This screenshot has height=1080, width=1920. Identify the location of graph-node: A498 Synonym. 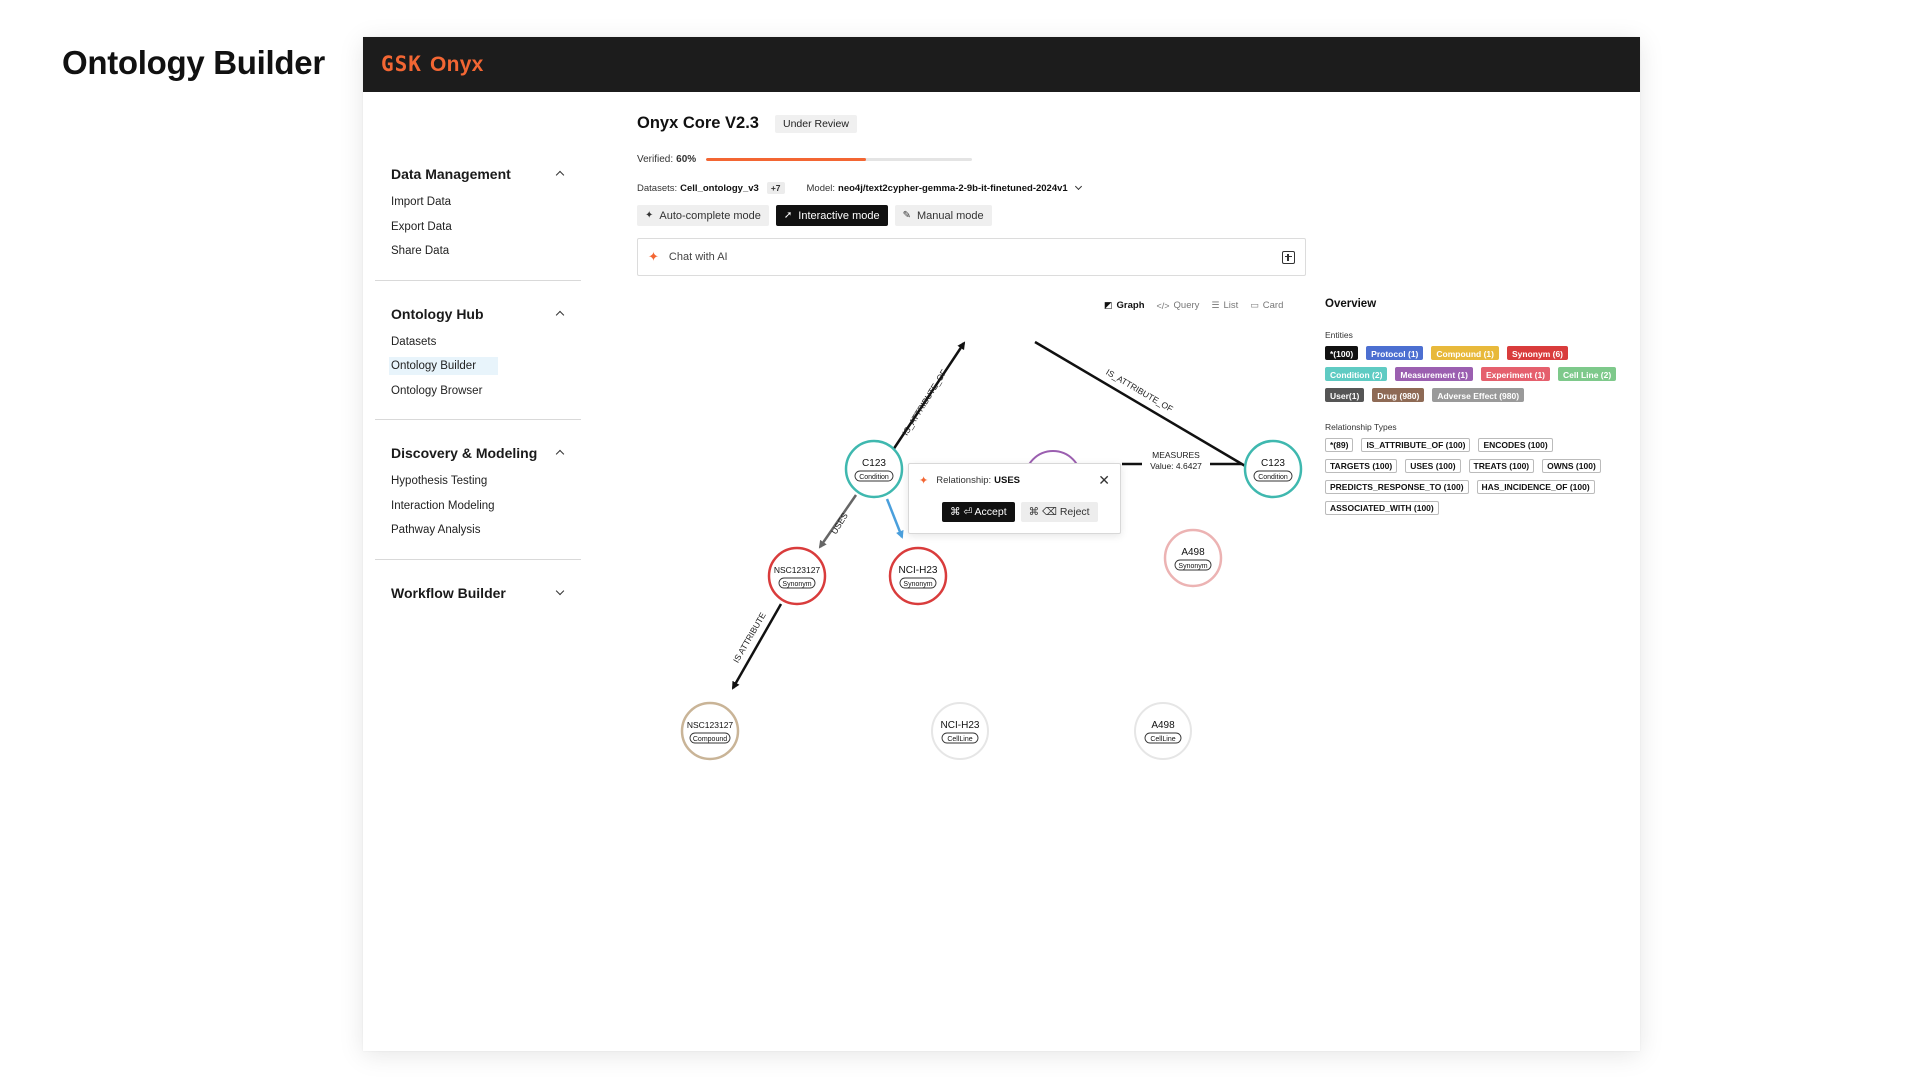
(1193, 558).